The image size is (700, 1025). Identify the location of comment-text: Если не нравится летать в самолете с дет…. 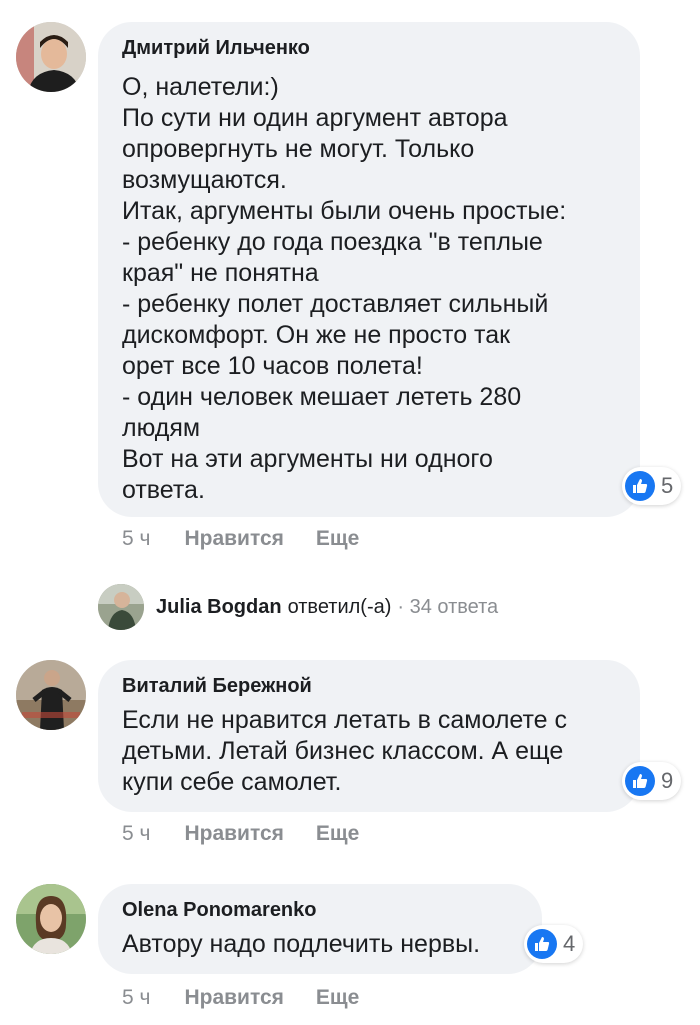
(344, 751).